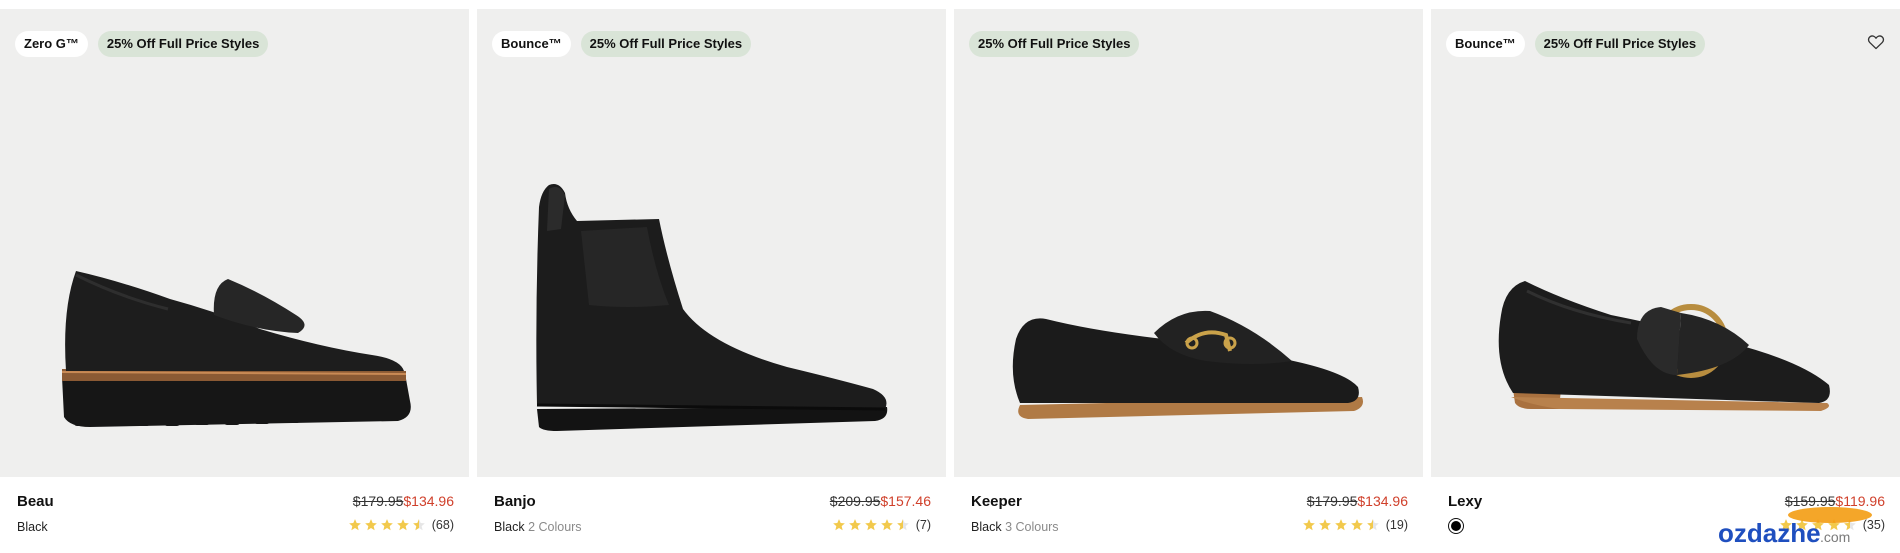 Image resolution: width=1900 pixels, height=553 pixels. What do you see at coordinates (855, 501) in the screenshot?
I see `original-price: $209.95` at bounding box center [855, 501].